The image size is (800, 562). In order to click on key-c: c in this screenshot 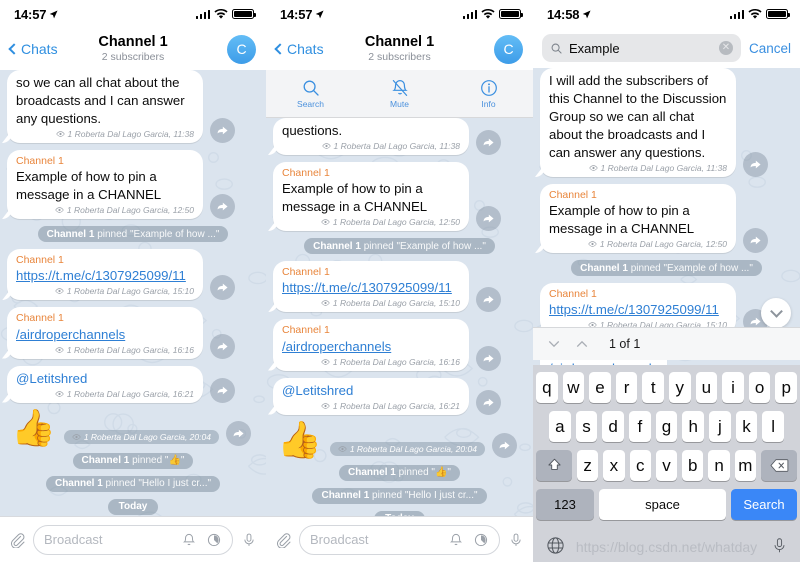, I will do `click(640, 465)`.